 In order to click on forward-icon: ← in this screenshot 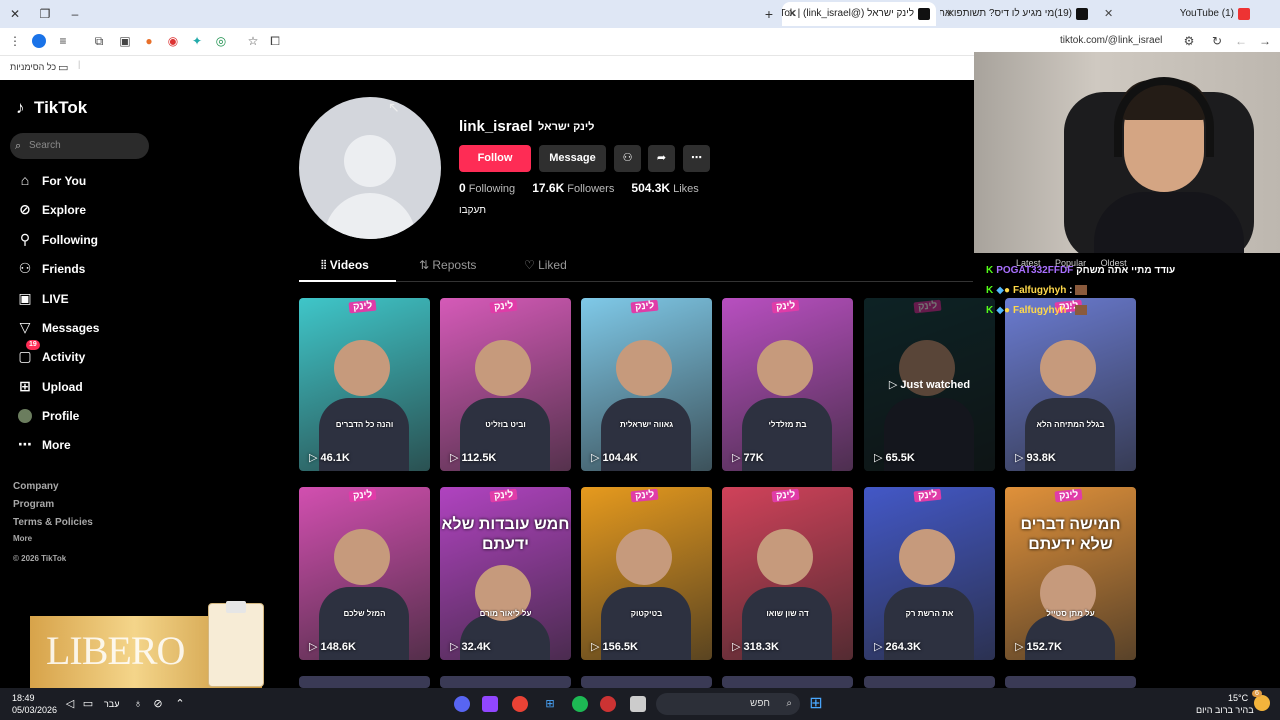, I will do `click(1241, 41)`.